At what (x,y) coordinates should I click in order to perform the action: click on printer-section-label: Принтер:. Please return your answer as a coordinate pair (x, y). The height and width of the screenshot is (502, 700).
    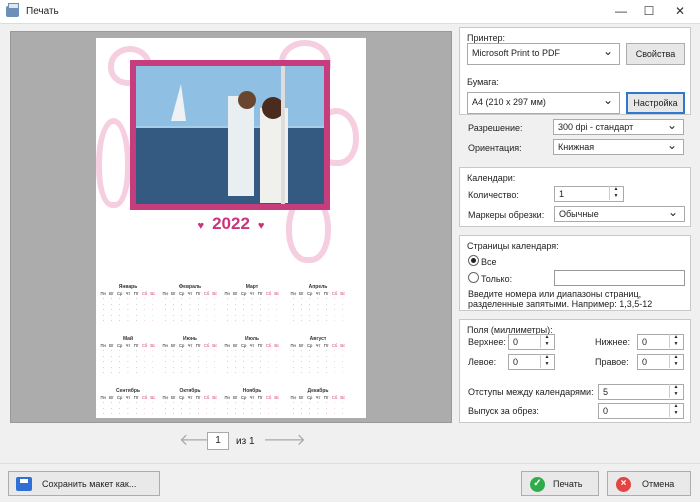
    Looking at the image, I should click on (486, 38).